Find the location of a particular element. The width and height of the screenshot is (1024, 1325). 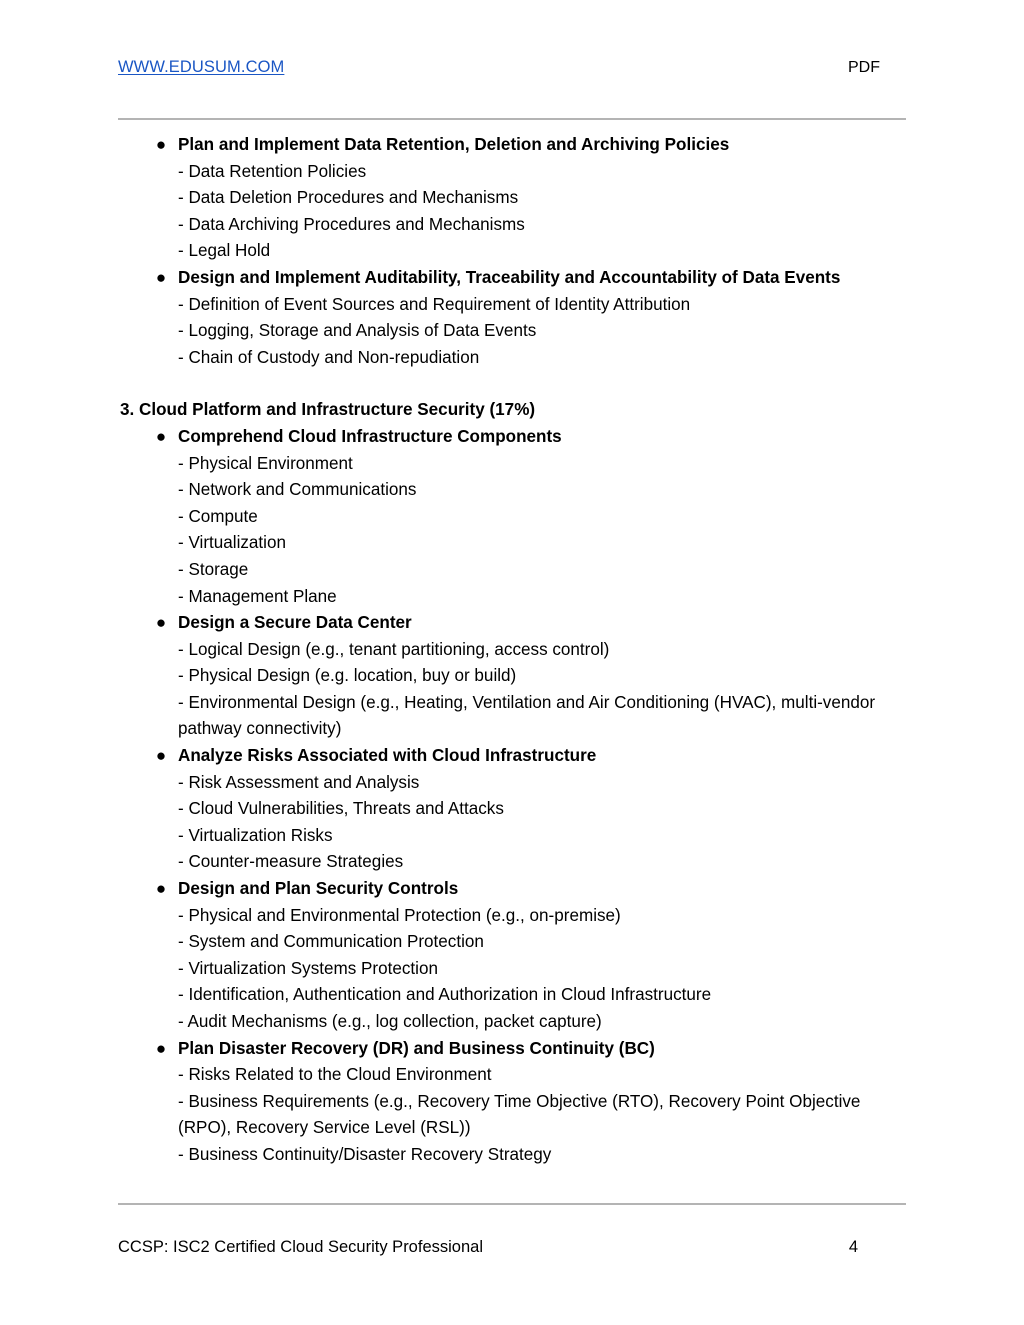

sub-item: - Management Plane is located at coordinates (544, 597).